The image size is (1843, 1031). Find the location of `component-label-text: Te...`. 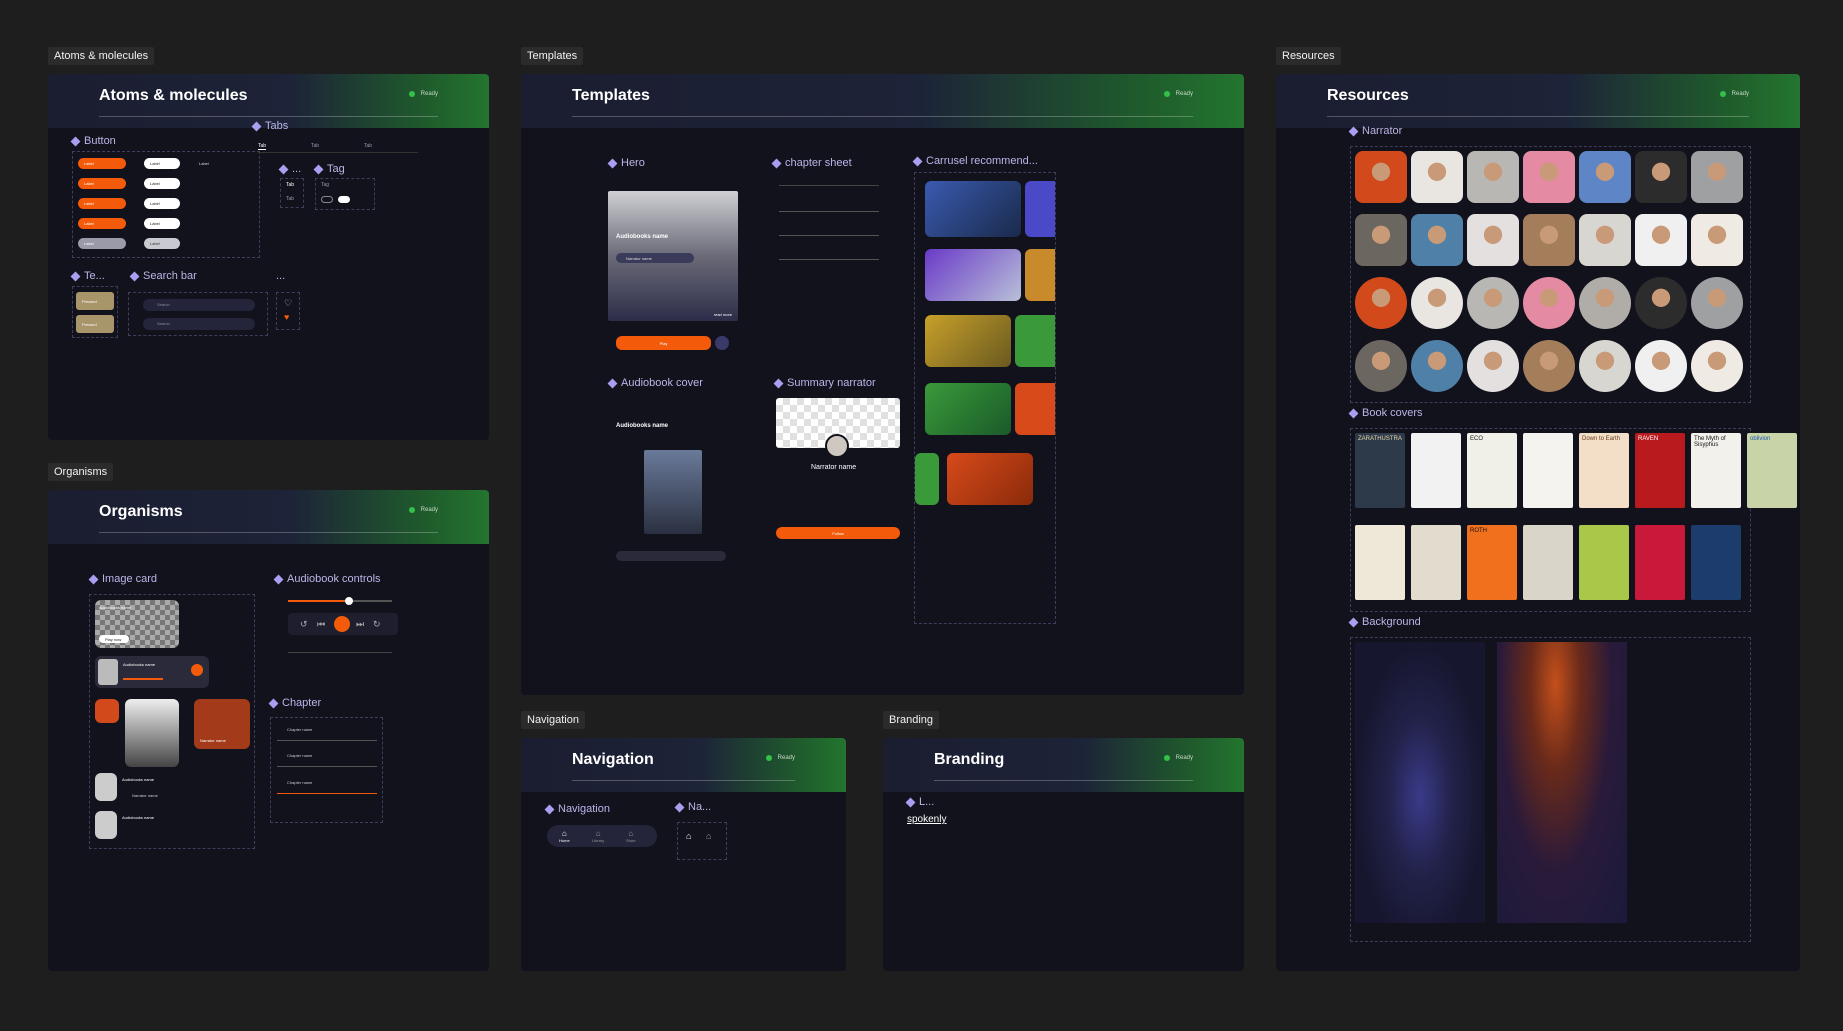

component-label-text: Te... is located at coordinates (87, 276).